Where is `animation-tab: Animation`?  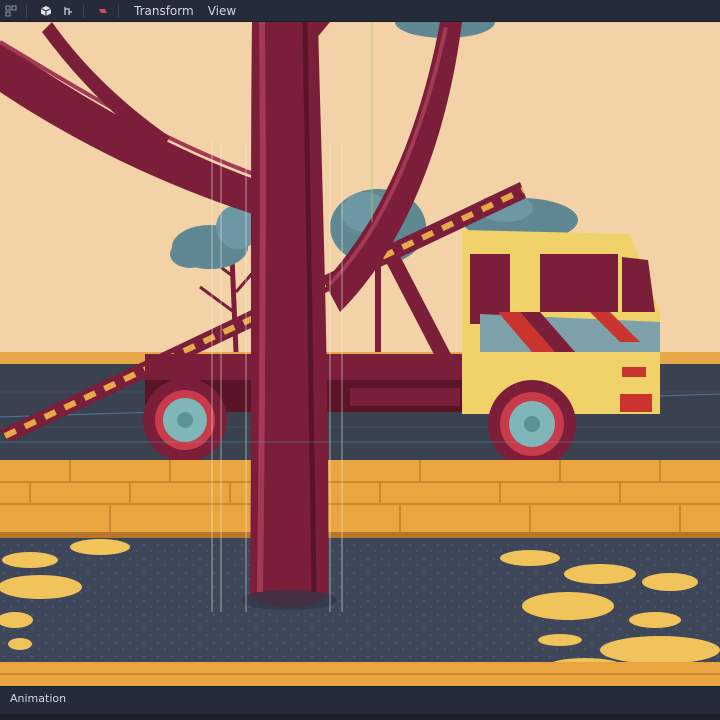
animation-tab: Animation is located at coordinates (38, 698).